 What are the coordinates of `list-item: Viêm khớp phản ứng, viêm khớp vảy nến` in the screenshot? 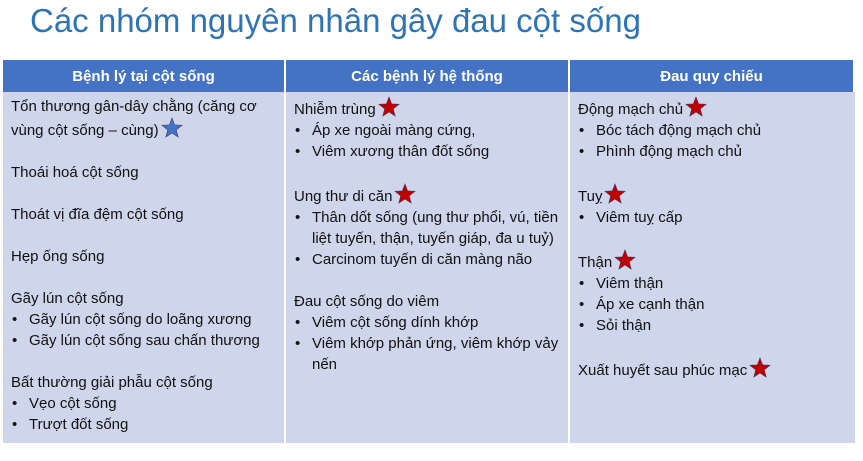 It's located at (427, 354).